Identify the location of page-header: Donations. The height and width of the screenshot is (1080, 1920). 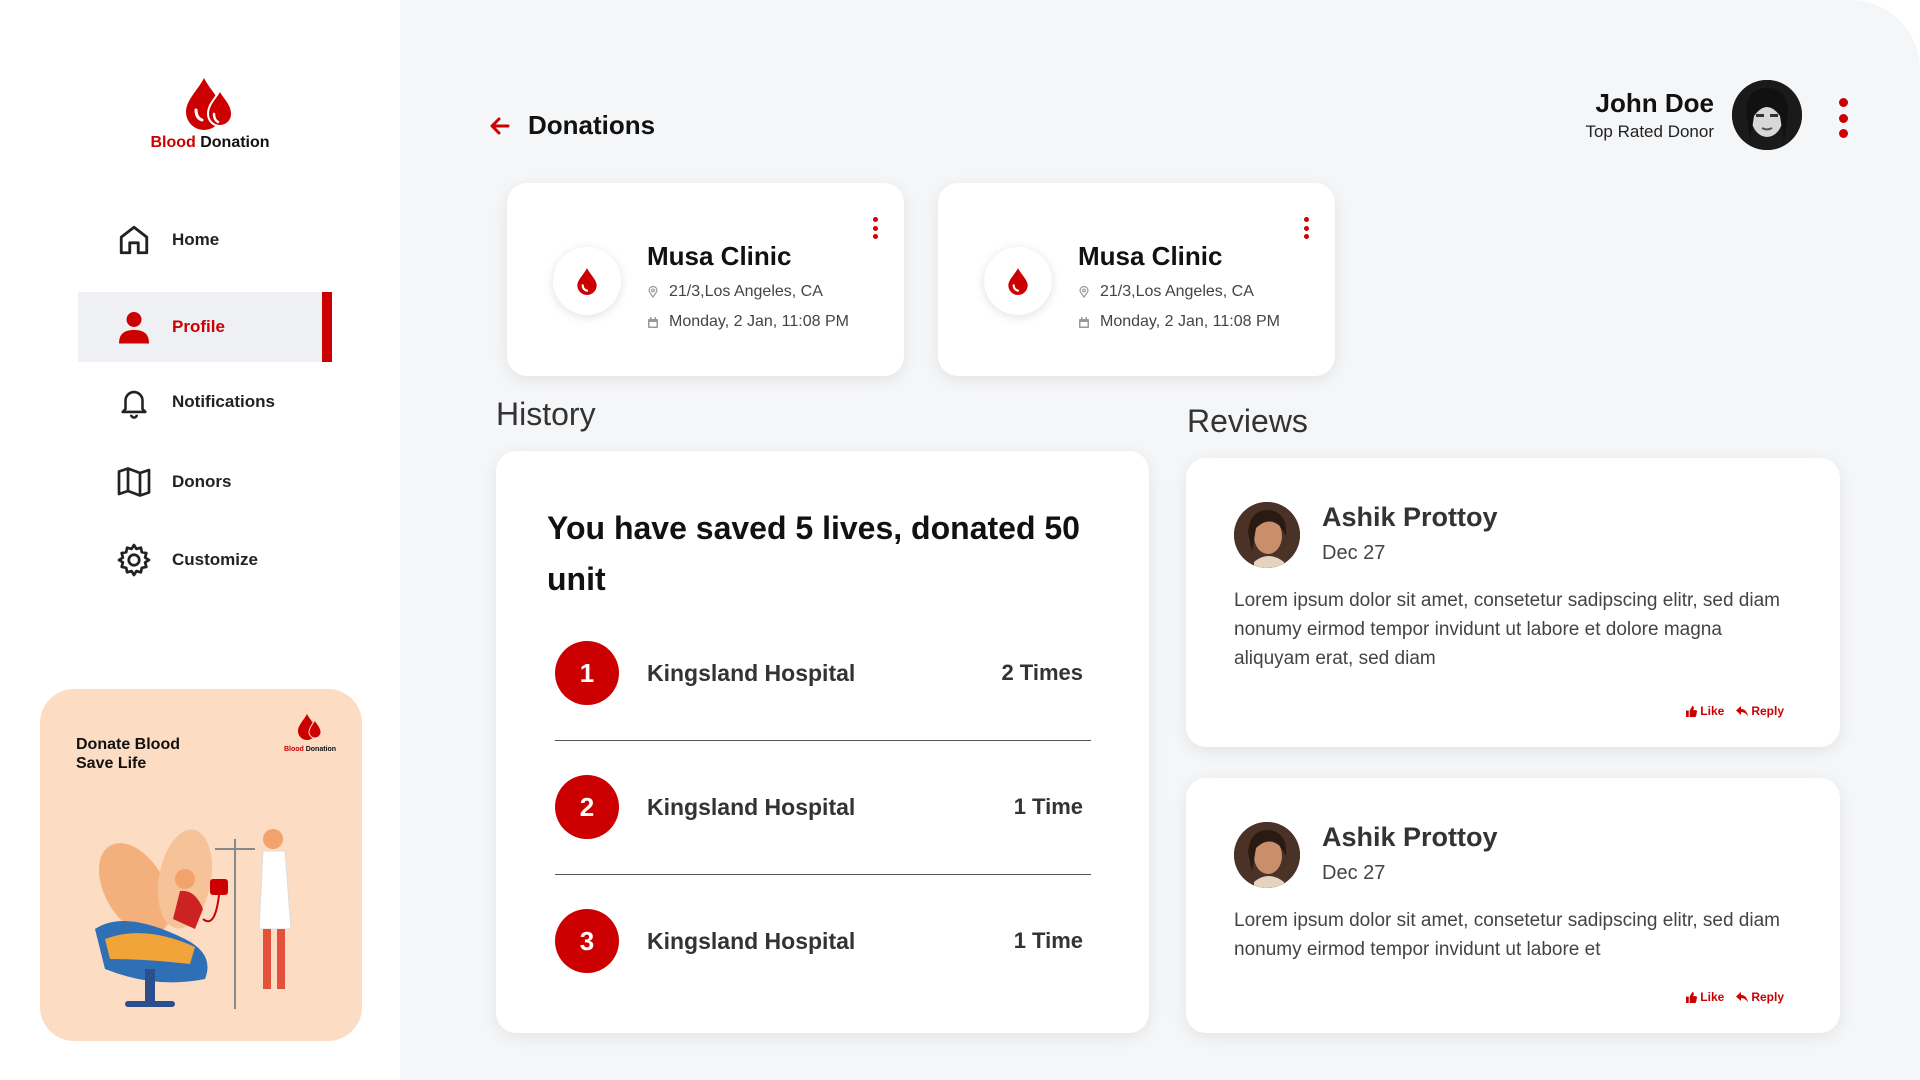
(570, 125).